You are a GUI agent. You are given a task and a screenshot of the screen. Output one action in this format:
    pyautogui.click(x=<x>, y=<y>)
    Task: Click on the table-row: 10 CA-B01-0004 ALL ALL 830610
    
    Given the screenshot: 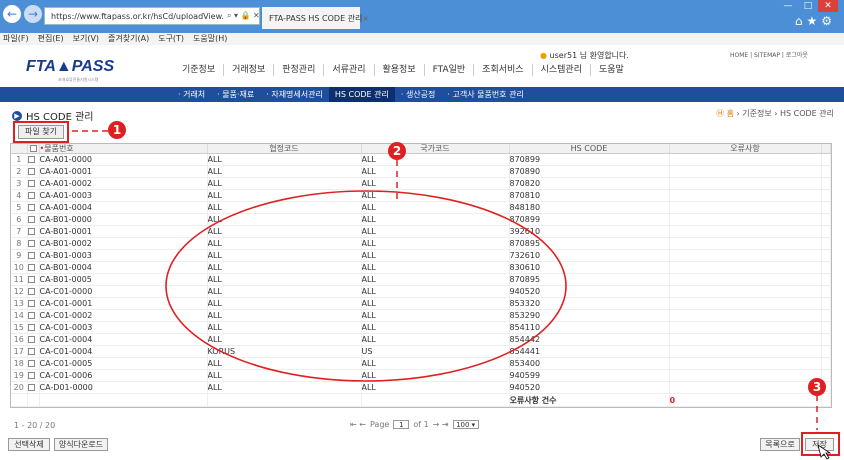 What is the action you would take?
    pyautogui.click(x=421, y=267)
    